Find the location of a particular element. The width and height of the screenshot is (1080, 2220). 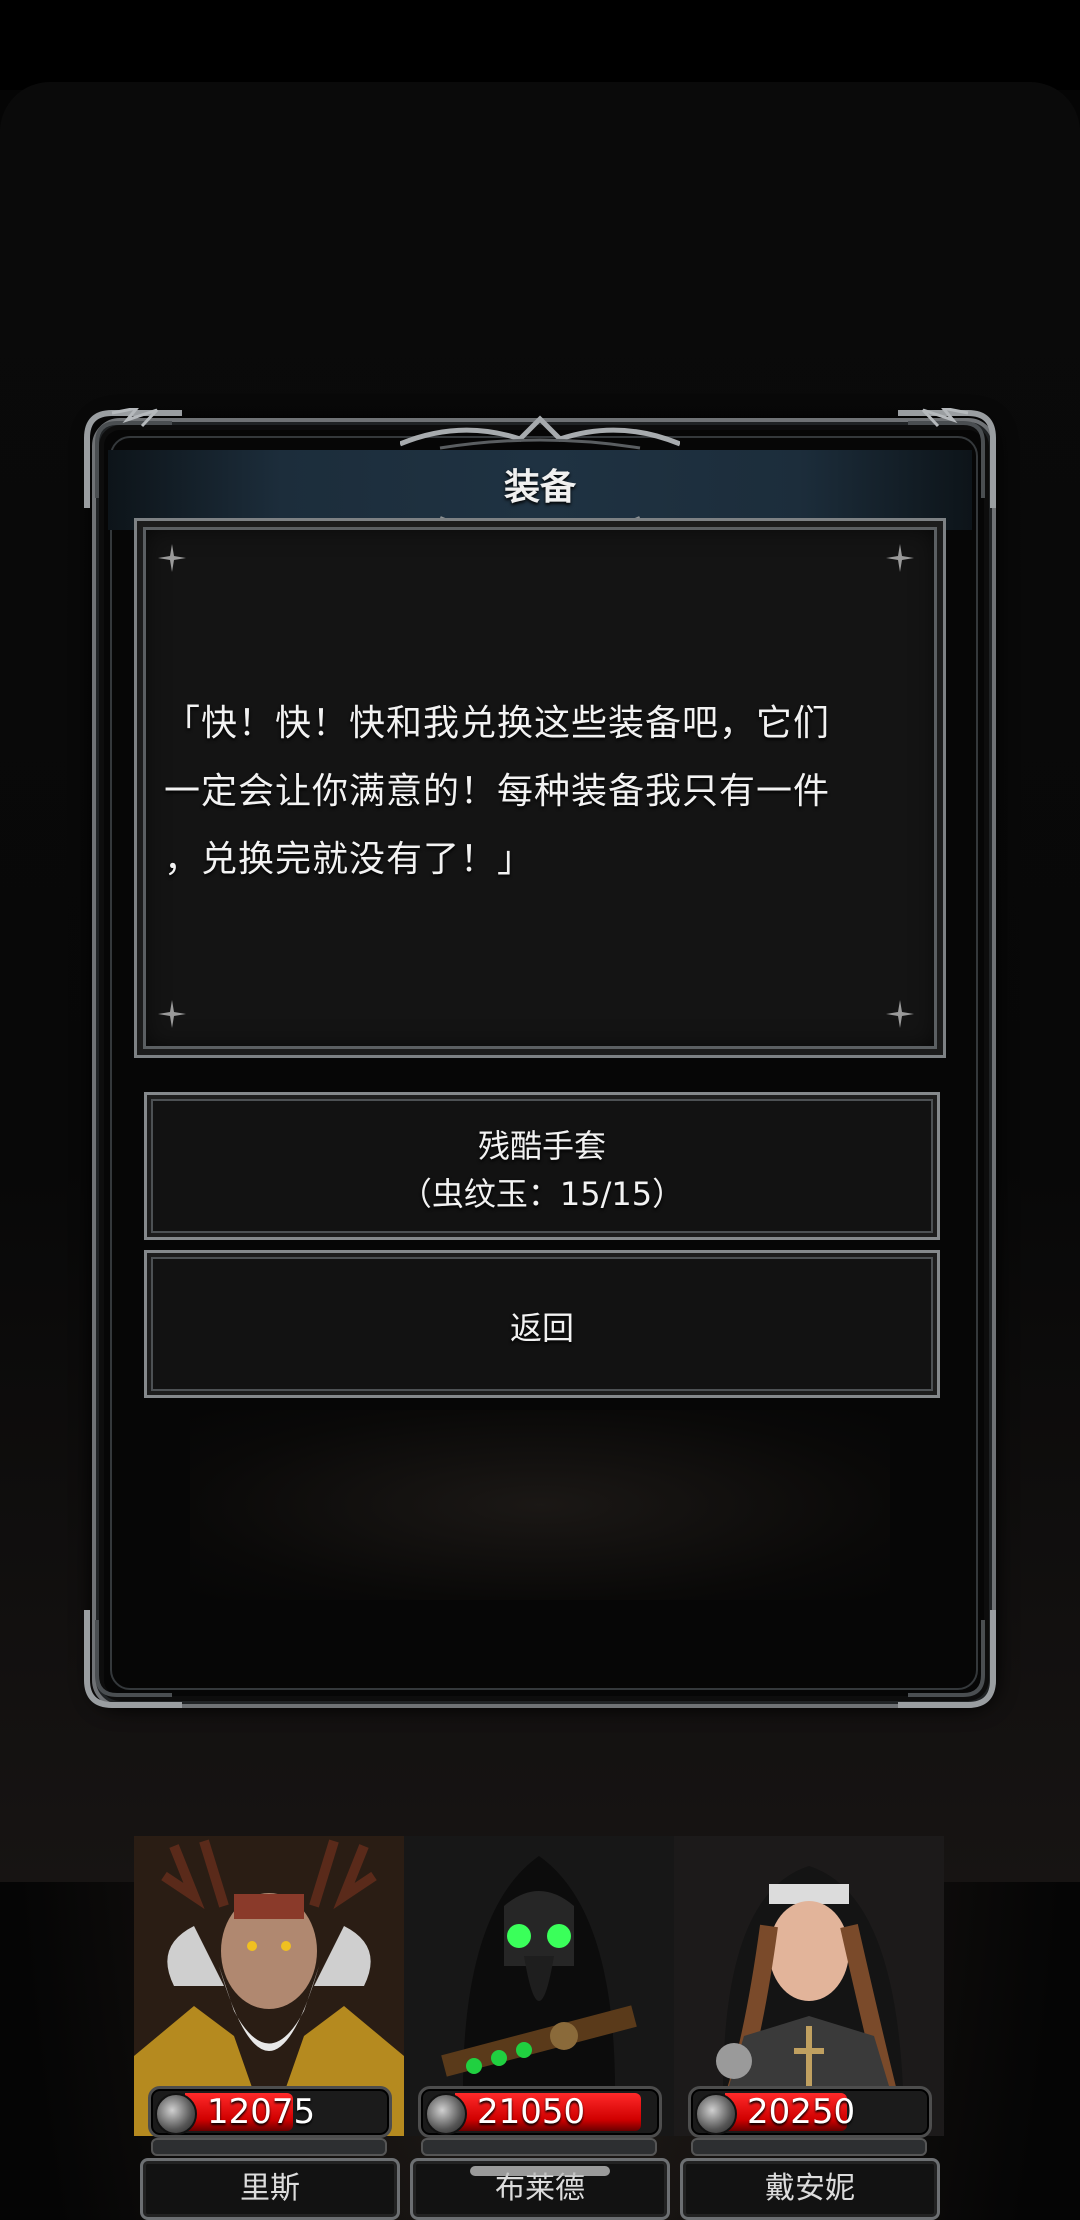

character-name: 里斯 is located at coordinates (270, 2189).